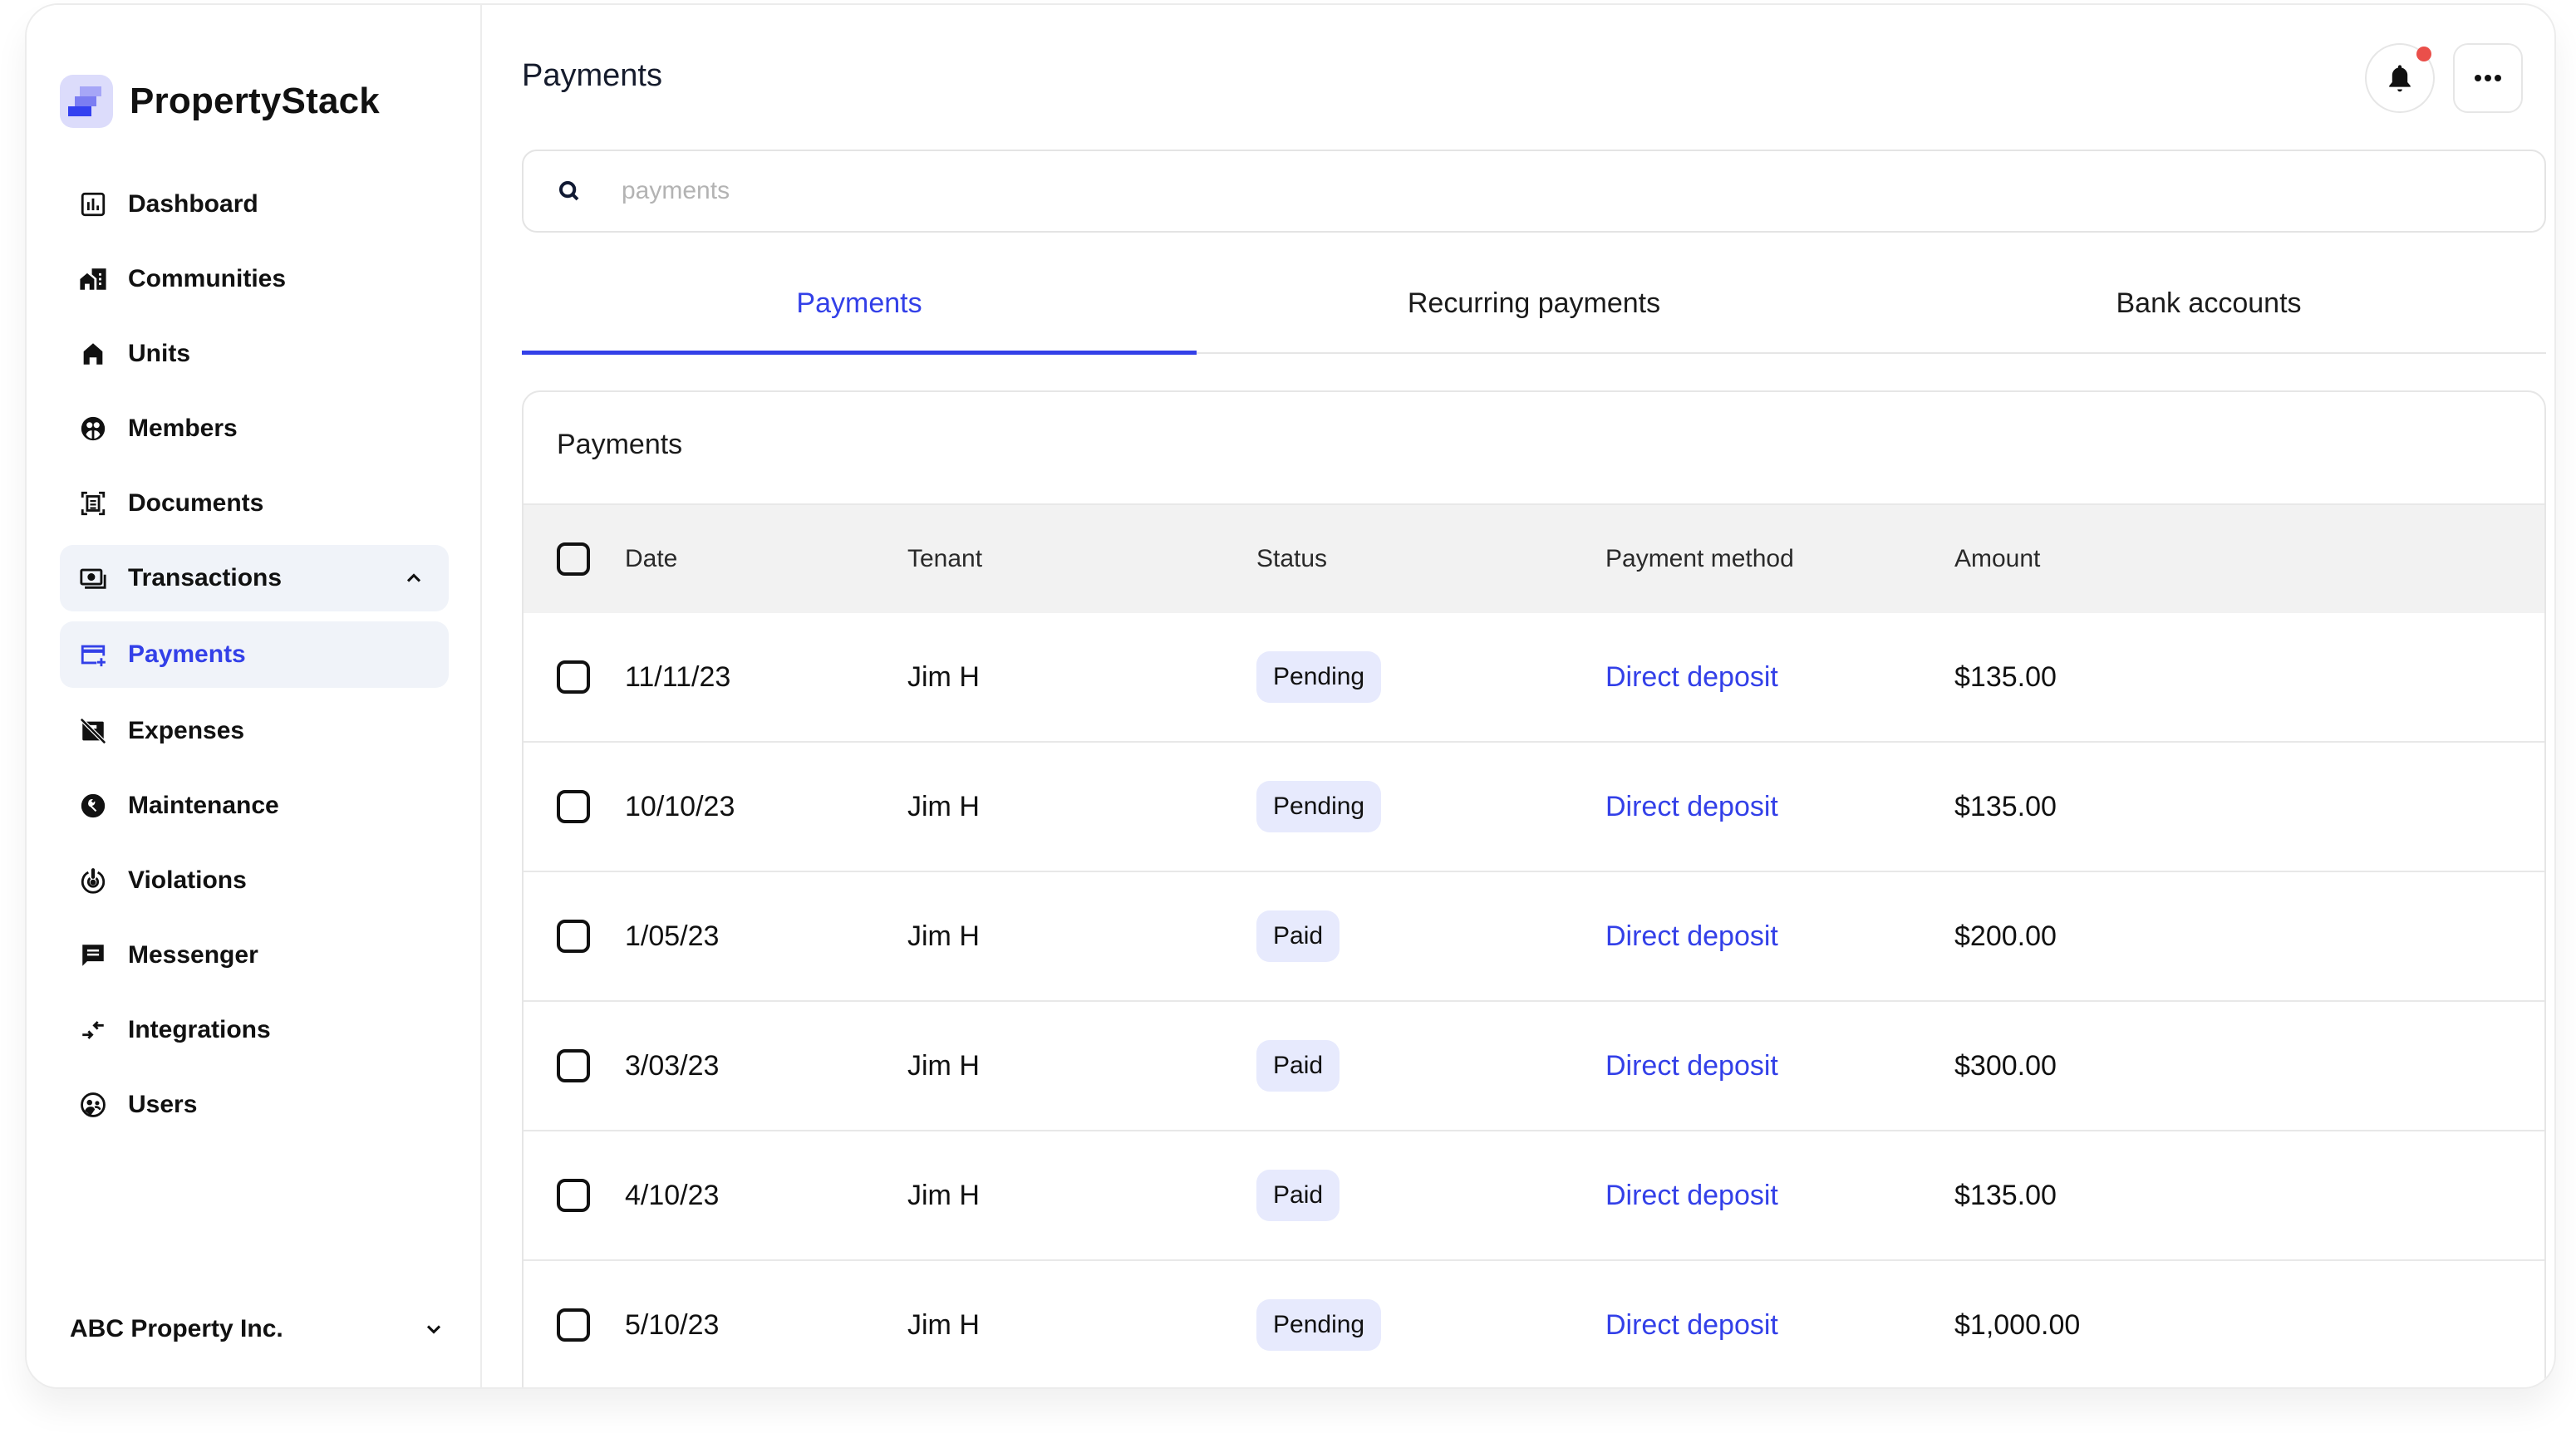 Image resolution: width=2576 pixels, height=1433 pixels. What do you see at coordinates (2018, 1325) in the screenshot?
I see `cell-amount: $1,000.00` at bounding box center [2018, 1325].